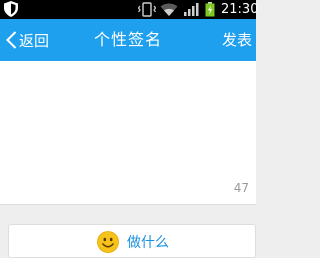 The width and height of the screenshot is (320, 258). I want to click on title-bar: 返回 个性签名 发表, so click(128, 40).